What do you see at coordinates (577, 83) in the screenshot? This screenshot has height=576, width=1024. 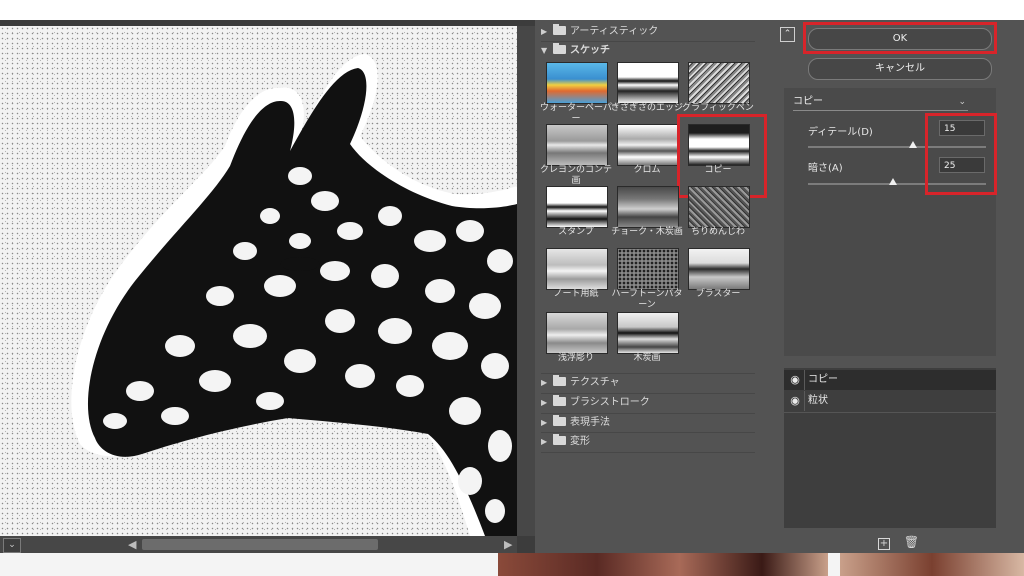 I see `filter-thumb-water-paper` at bounding box center [577, 83].